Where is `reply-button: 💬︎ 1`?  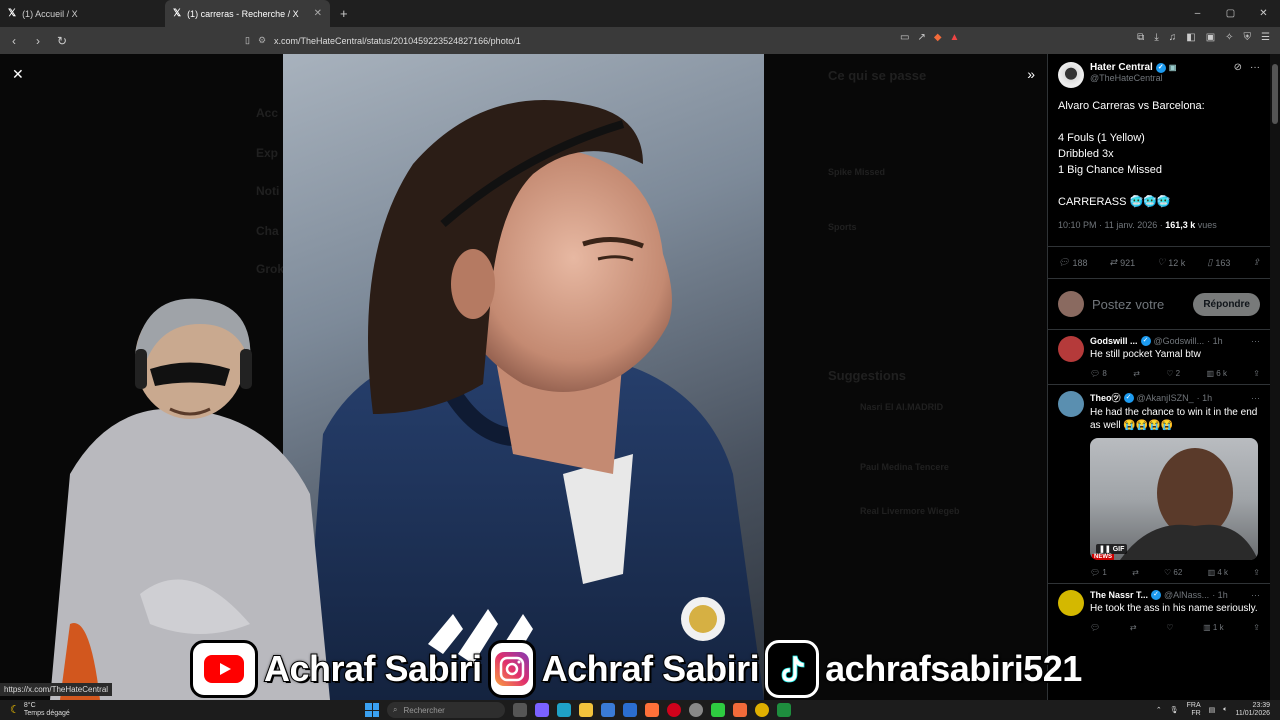
reply-button: 💬︎ 1 is located at coordinates (1098, 572).